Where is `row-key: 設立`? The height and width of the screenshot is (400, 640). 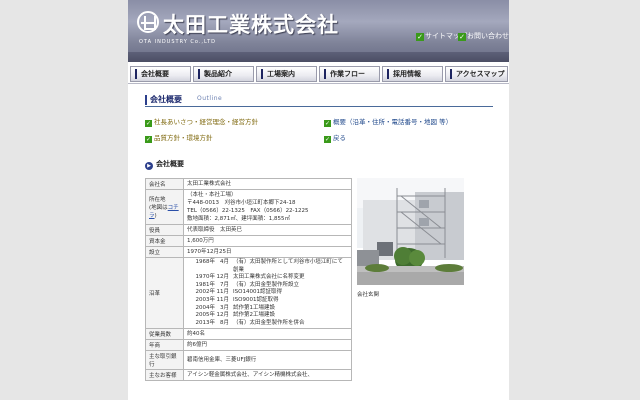 row-key: 設立 is located at coordinates (164, 252).